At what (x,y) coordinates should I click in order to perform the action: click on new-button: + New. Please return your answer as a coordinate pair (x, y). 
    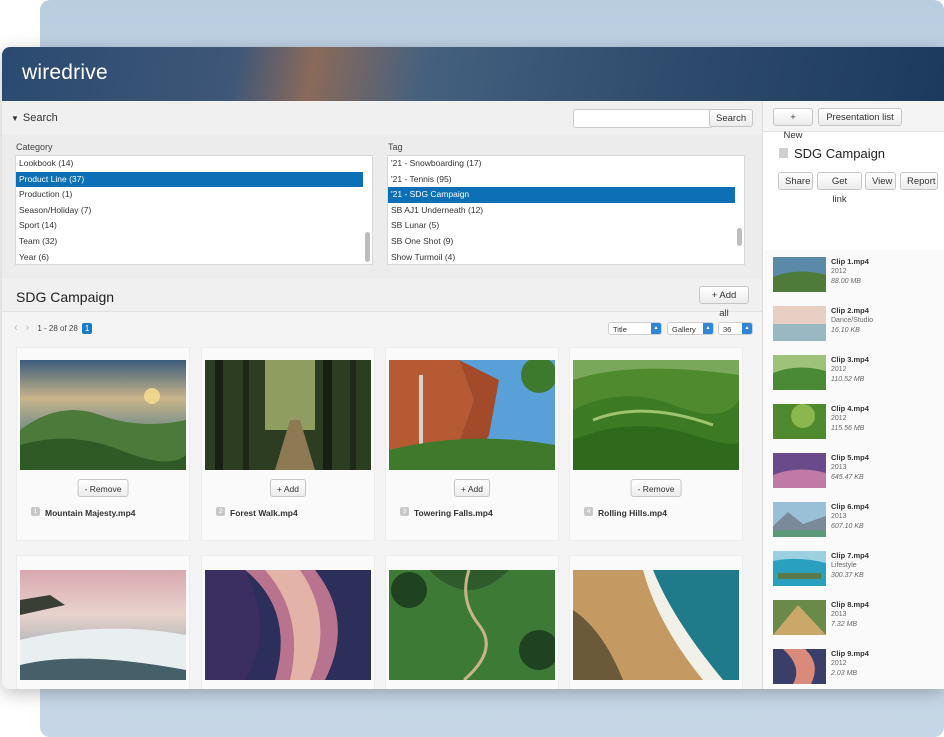
    Looking at the image, I should click on (793, 124).